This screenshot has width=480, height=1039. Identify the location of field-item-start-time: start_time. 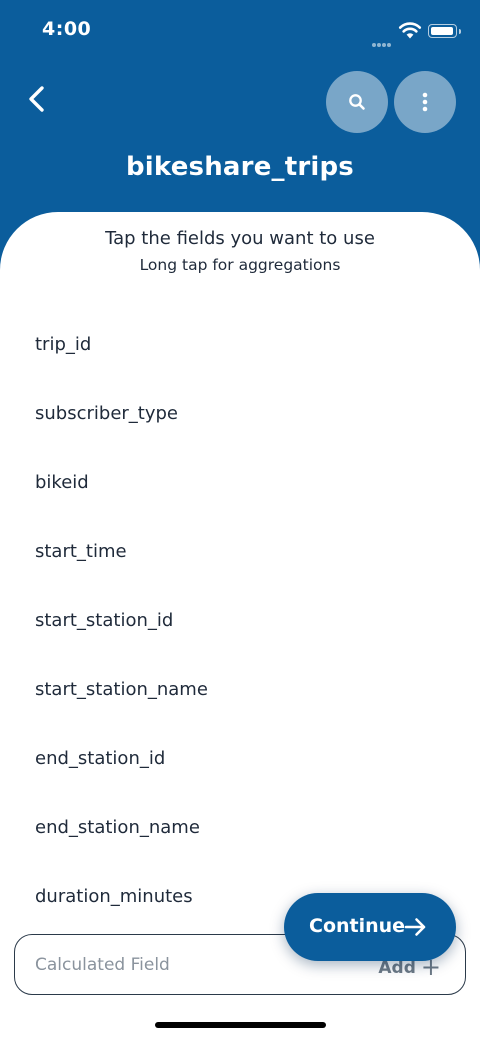
(240, 551).